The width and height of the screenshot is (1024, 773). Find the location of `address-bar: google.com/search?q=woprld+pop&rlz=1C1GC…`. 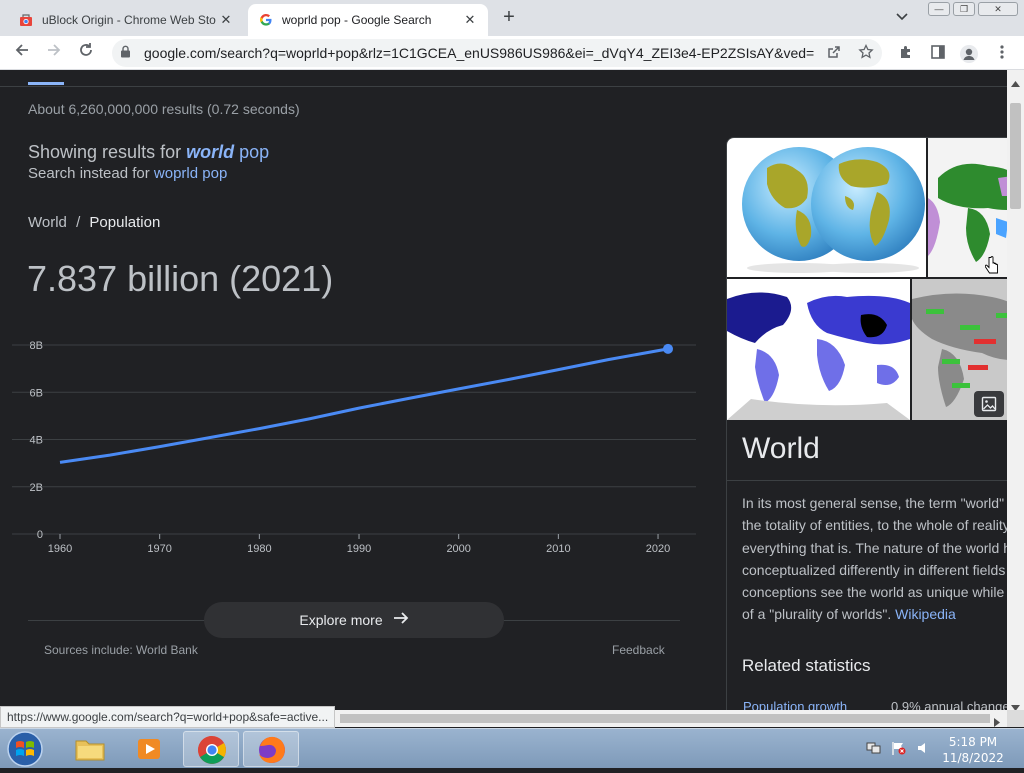

address-bar: google.com/search?q=woprld+pop&rlz=1C1GC… is located at coordinates (497, 53).